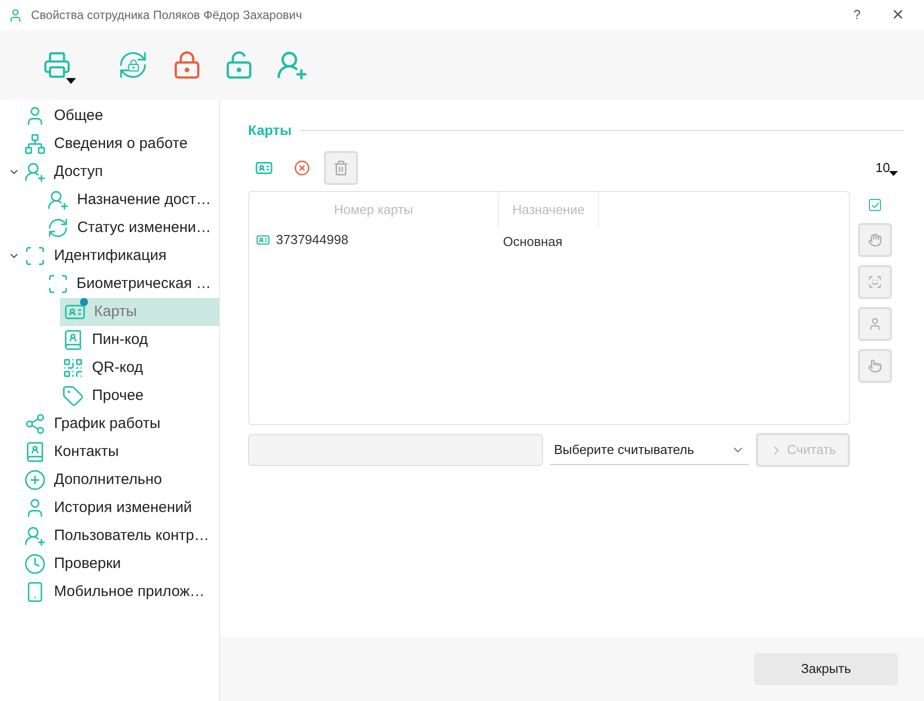 The image size is (924, 701). Describe the element at coordinates (549, 210) in the screenshot. I see `column-header: Назначение` at that location.